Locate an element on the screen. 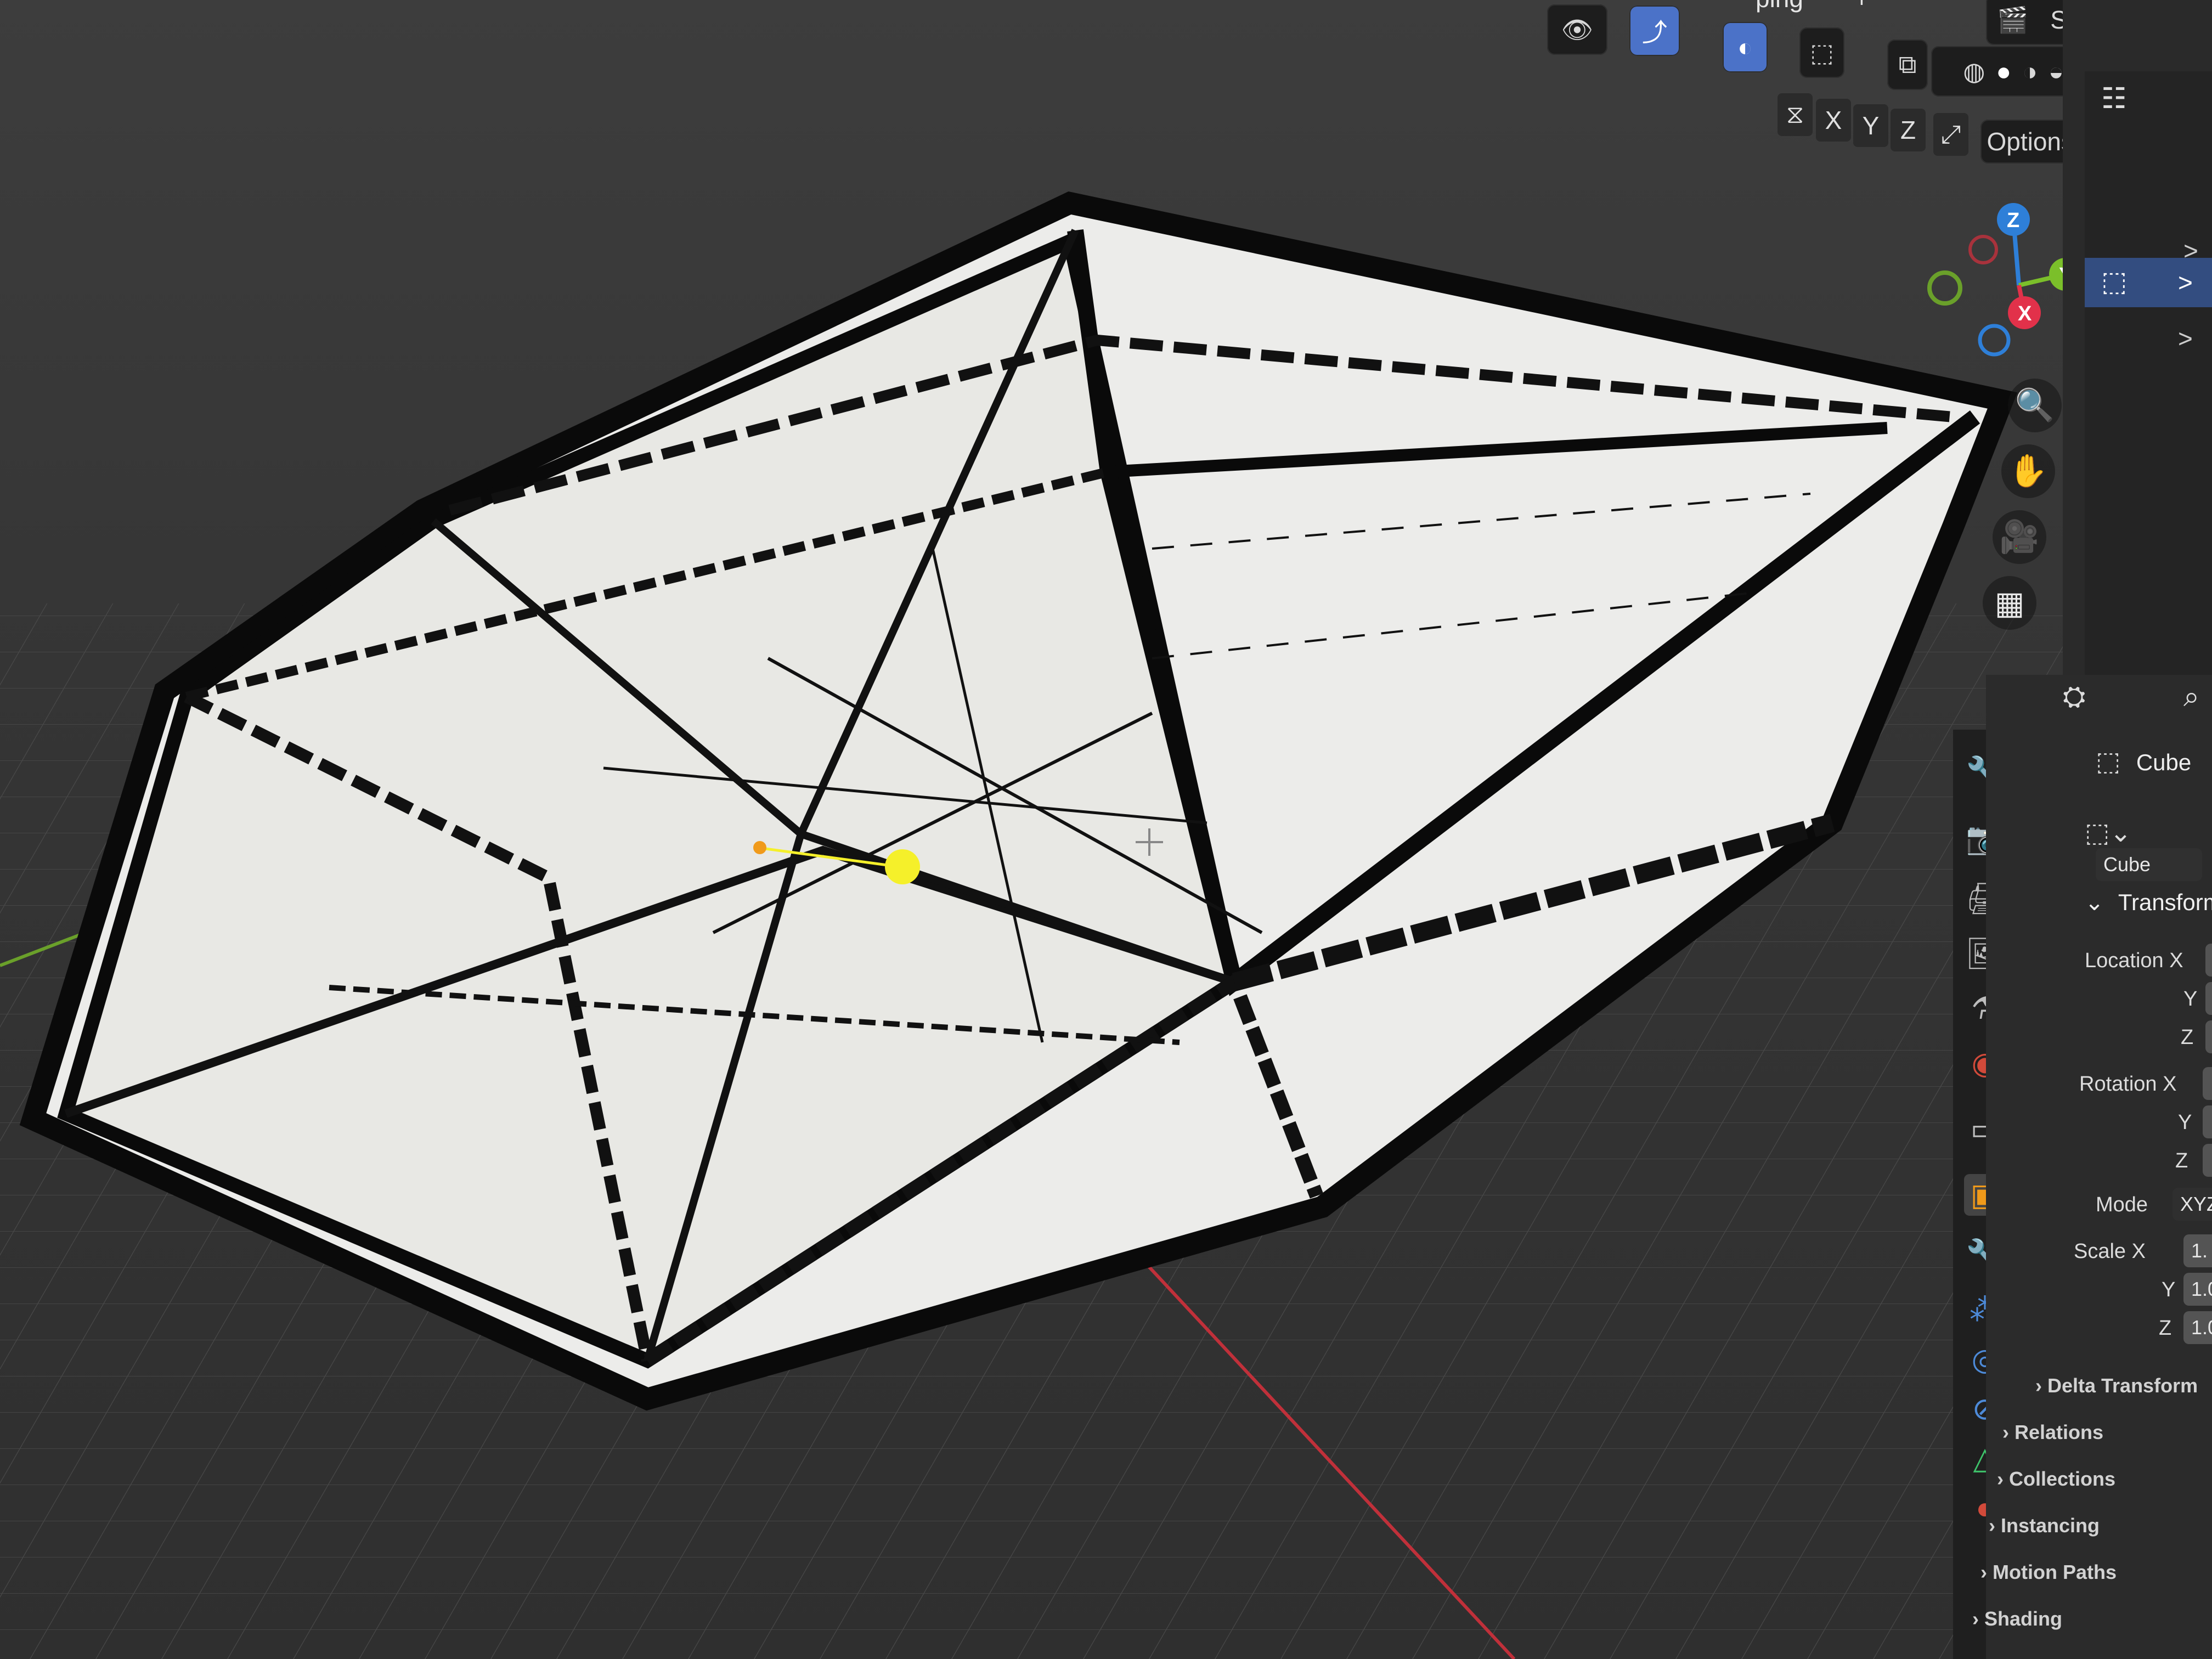  gizmo-x-label: X is located at coordinates (2025, 313).